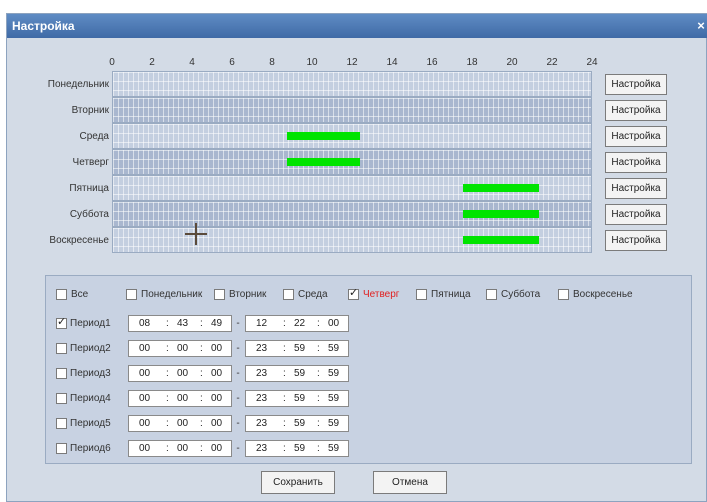 The image size is (707, 502). I want to click on period-checkbox-item: Период2, so click(91, 348).